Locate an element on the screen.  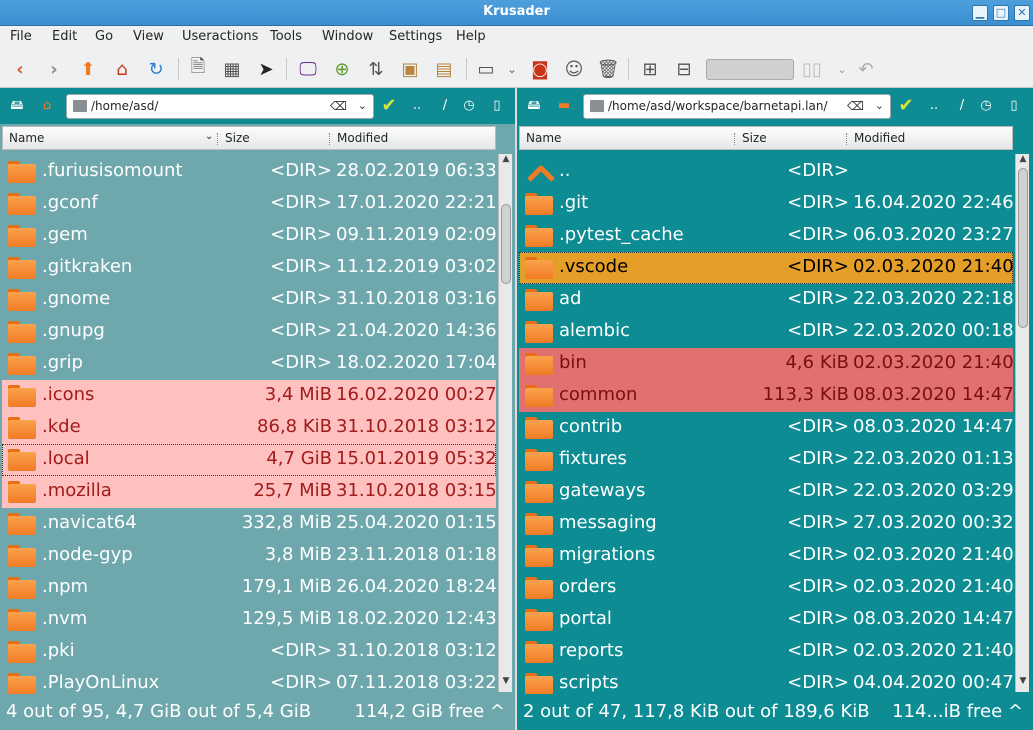
file-row: reports <DIR> 02.03.2020 21:40 is located at coordinates (766, 652).